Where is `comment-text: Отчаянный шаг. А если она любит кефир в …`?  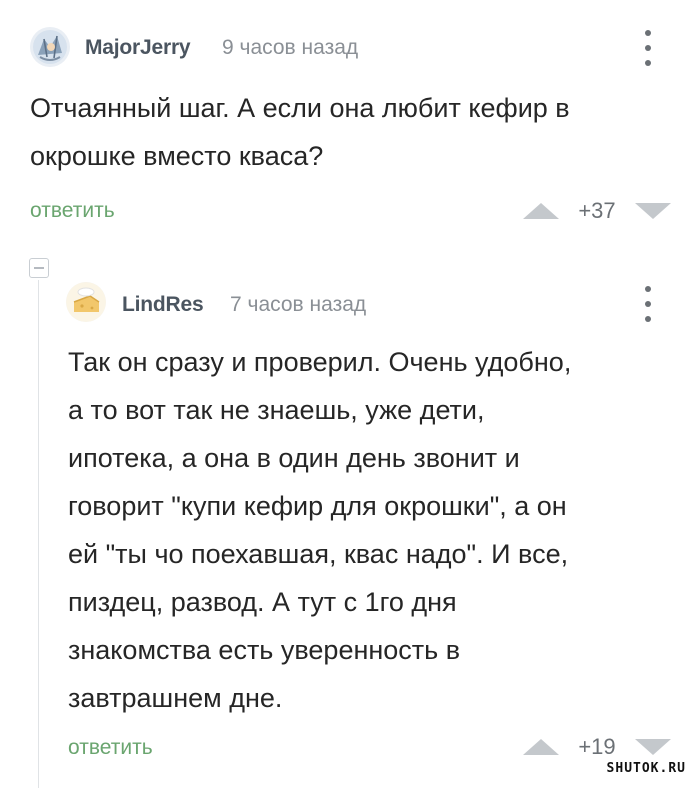 comment-text: Отчаянный шаг. А если она любит кефир в … is located at coordinates (300, 132).